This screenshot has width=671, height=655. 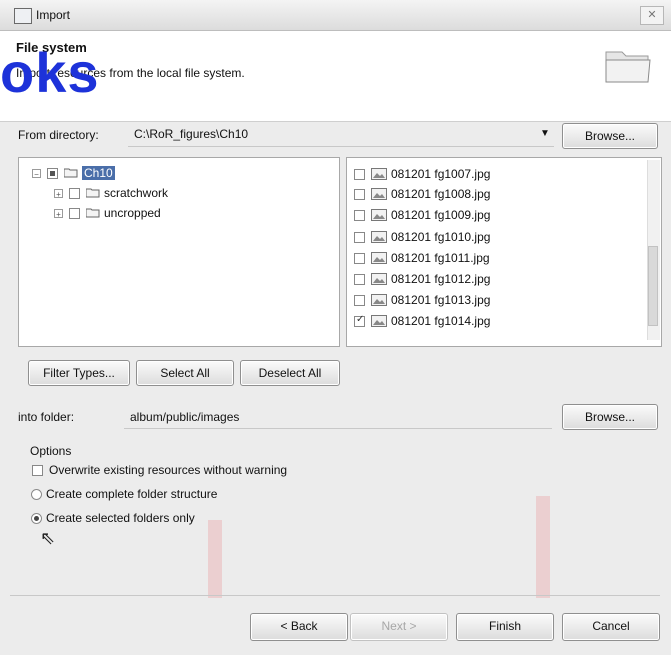 I want to click on complete-structure-label: Create complete folder structure, so click(x=132, y=494).